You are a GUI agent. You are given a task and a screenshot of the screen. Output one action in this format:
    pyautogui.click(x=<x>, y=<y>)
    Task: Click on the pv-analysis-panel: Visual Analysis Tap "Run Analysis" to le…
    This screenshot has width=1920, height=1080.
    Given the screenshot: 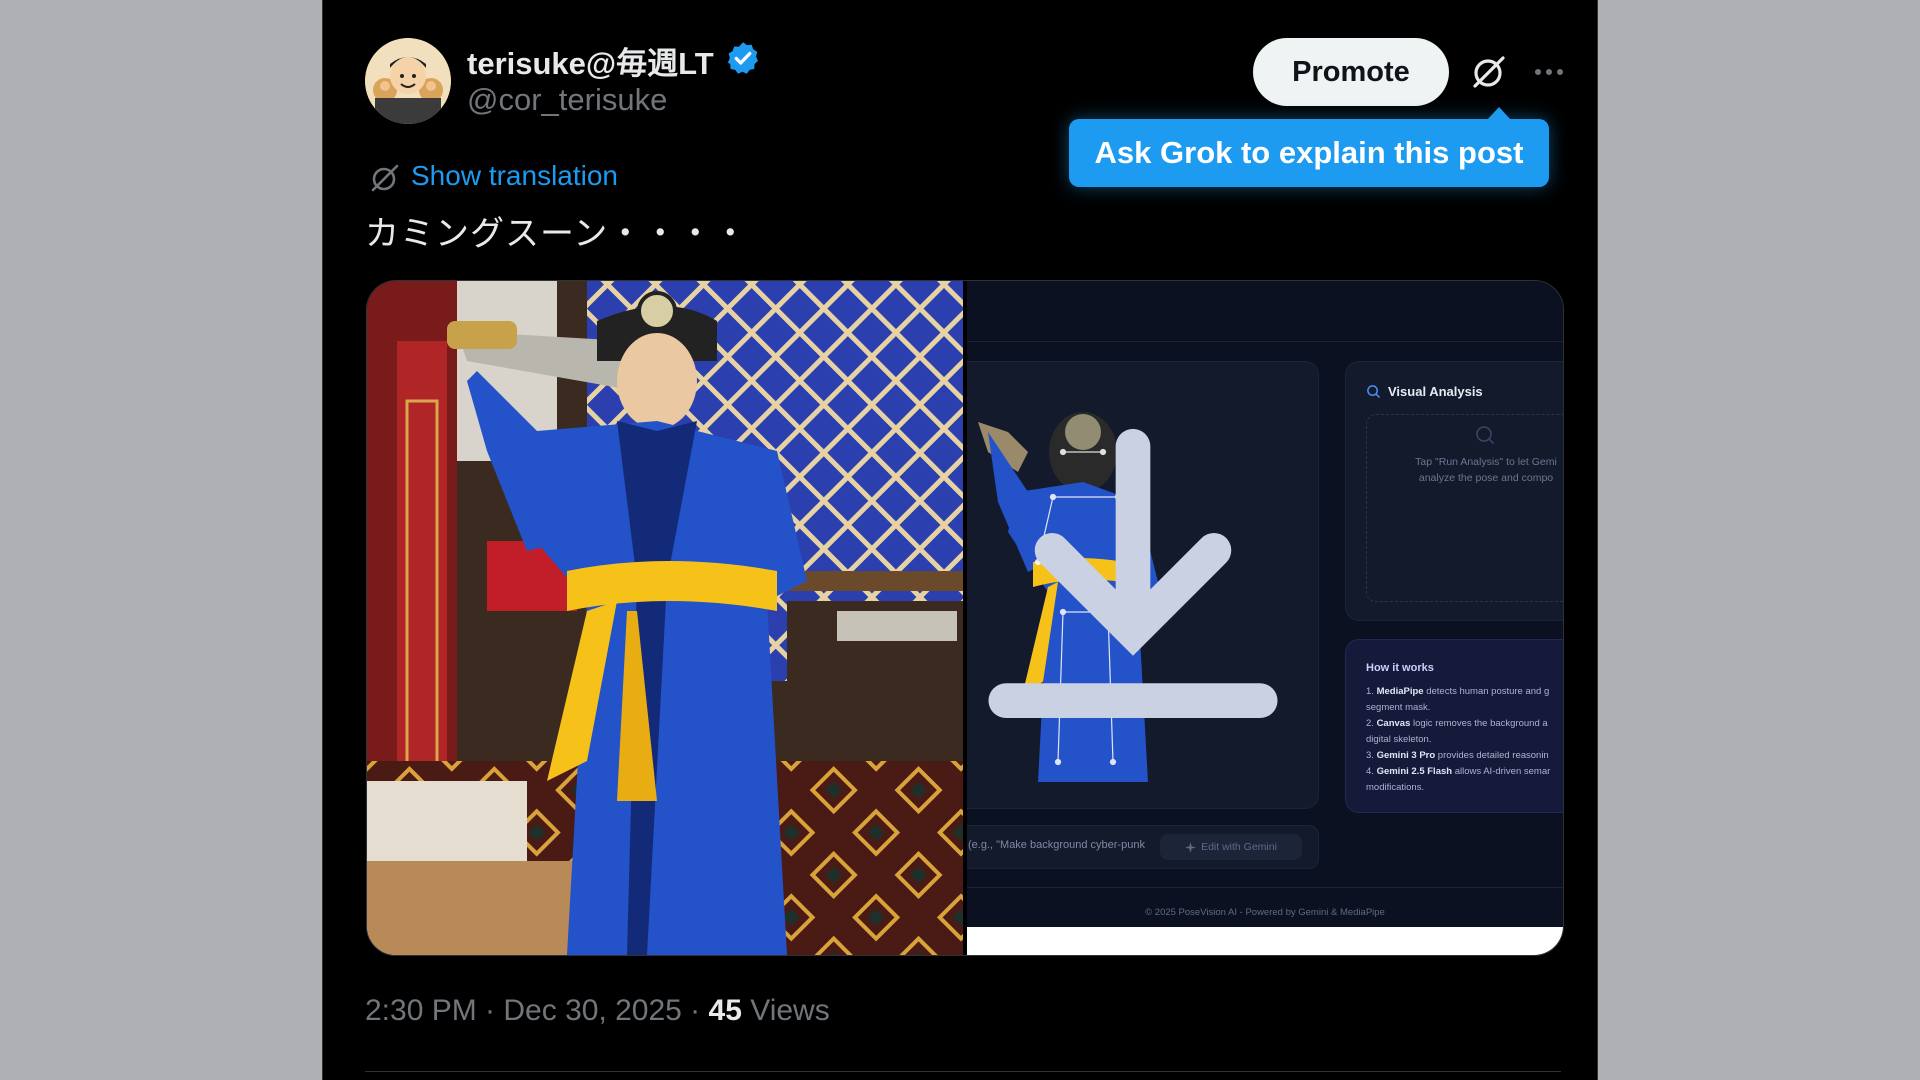 What is the action you would take?
    pyautogui.click(x=1454, y=491)
    